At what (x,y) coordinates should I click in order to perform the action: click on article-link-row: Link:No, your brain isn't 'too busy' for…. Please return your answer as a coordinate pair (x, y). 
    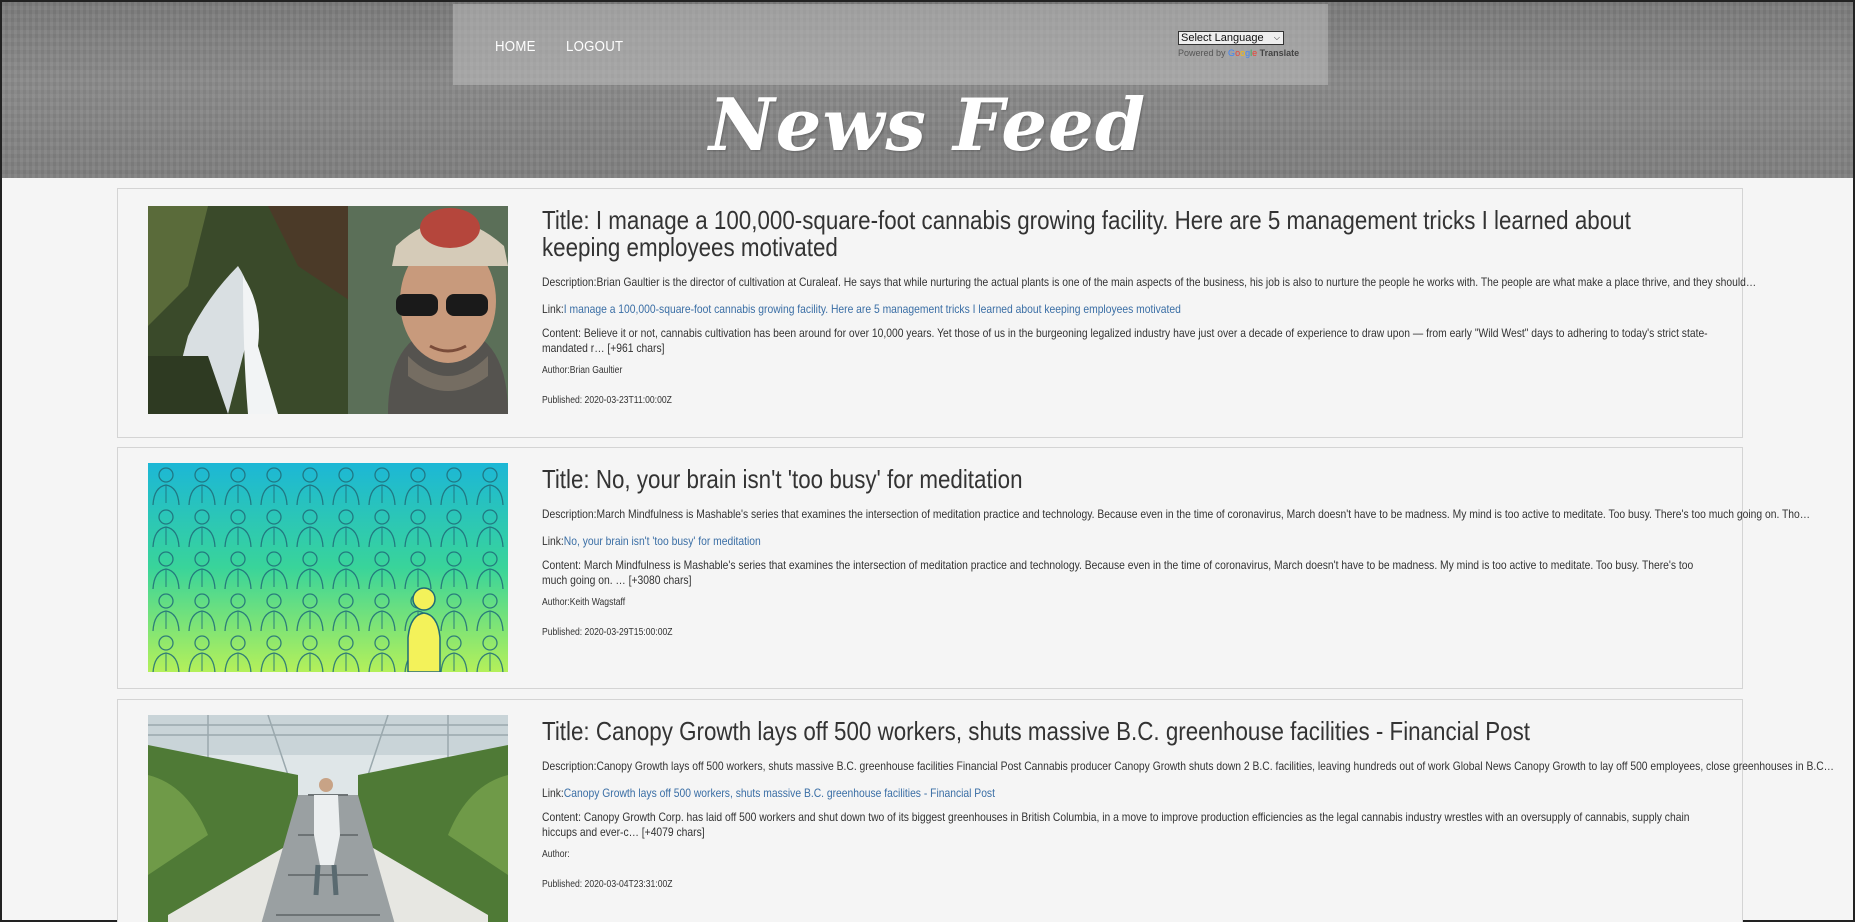
    Looking at the image, I should click on (1128, 541).